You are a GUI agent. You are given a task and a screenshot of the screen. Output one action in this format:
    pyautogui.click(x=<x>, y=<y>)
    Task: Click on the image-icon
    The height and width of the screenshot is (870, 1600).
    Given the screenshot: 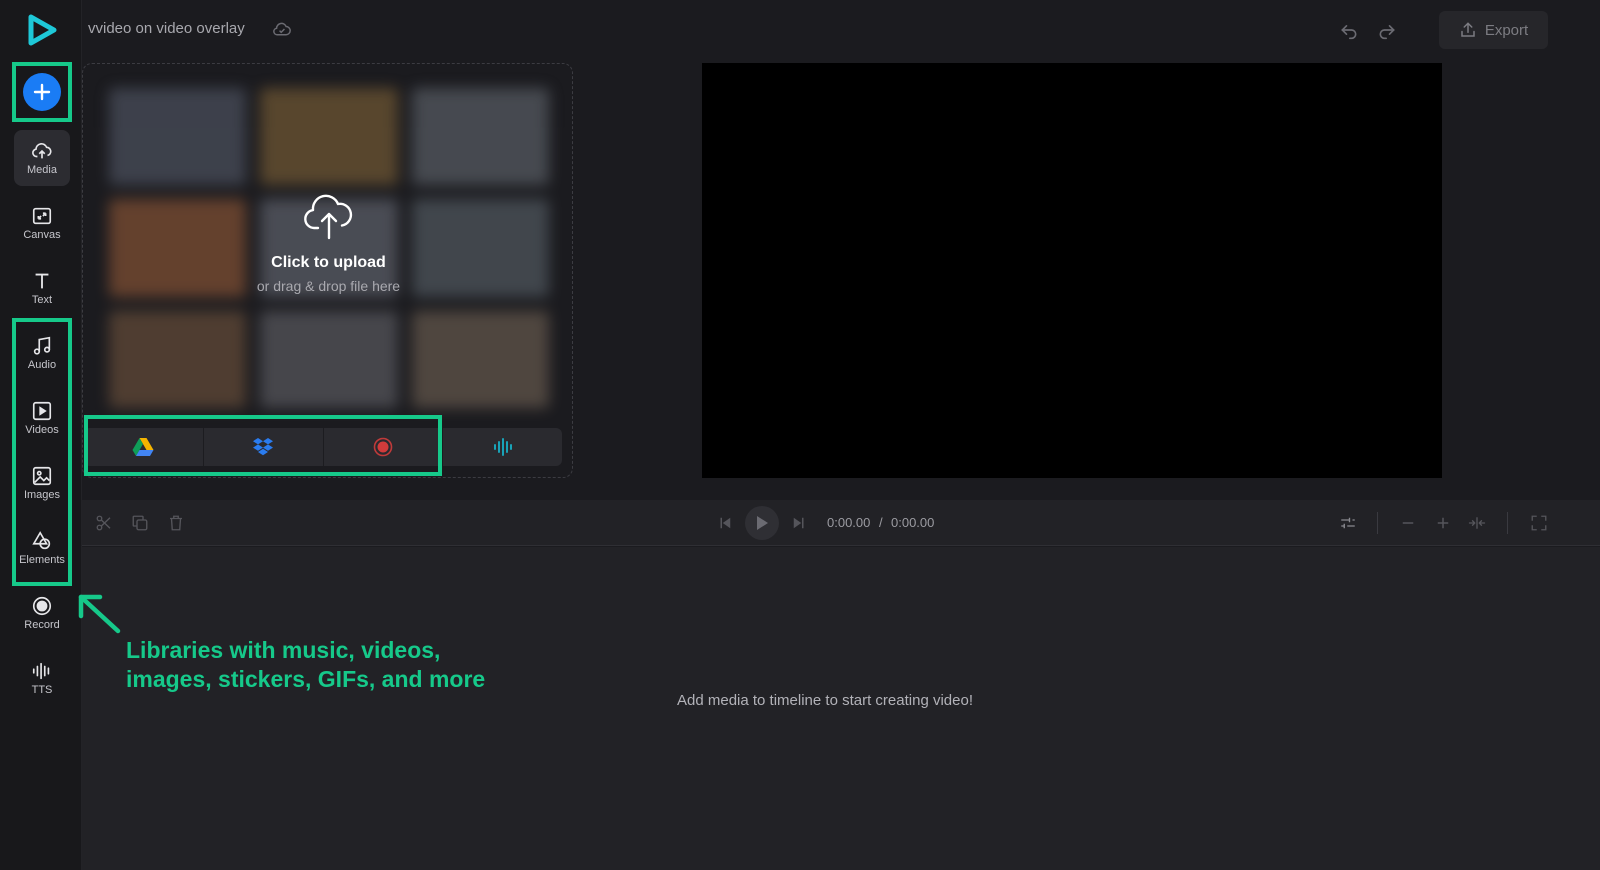 What is the action you would take?
    pyautogui.click(x=42, y=476)
    